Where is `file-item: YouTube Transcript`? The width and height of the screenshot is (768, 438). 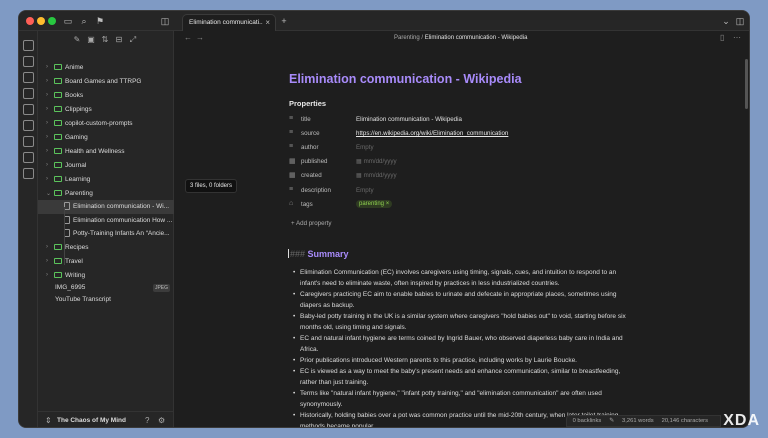
file-item: YouTube Transcript is located at coordinates (106, 300).